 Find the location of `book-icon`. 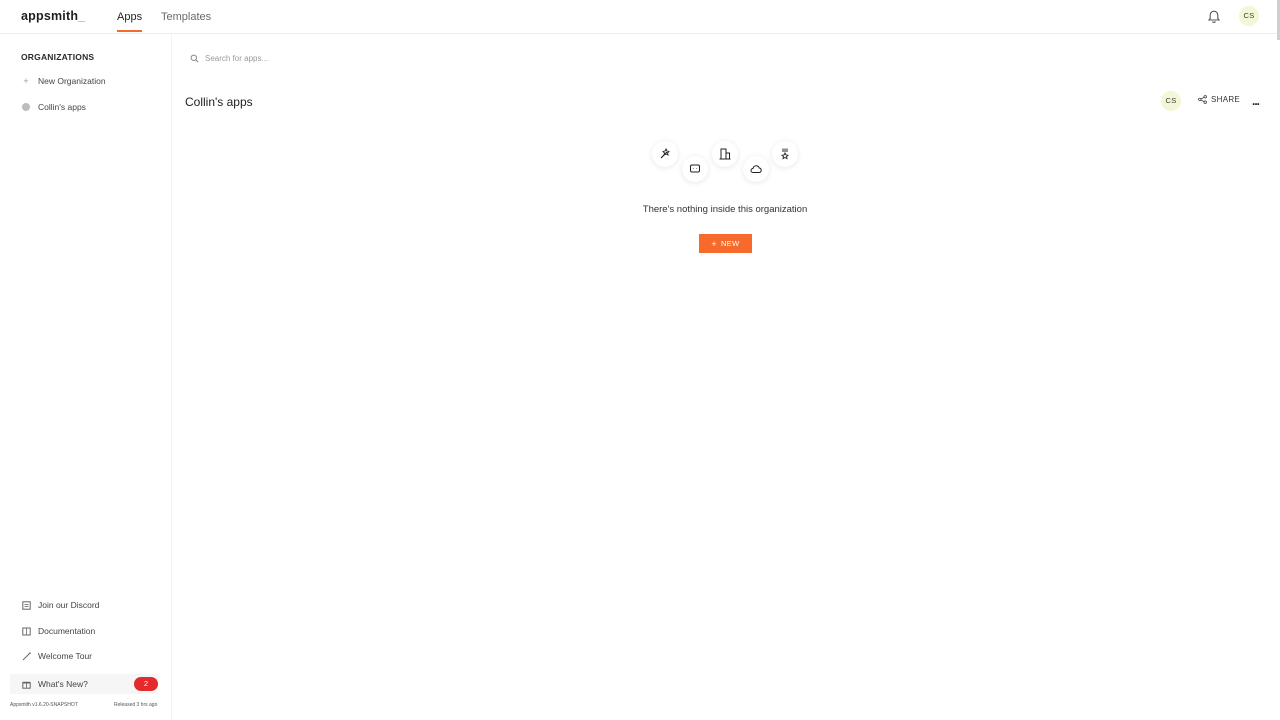

book-icon is located at coordinates (26, 631).